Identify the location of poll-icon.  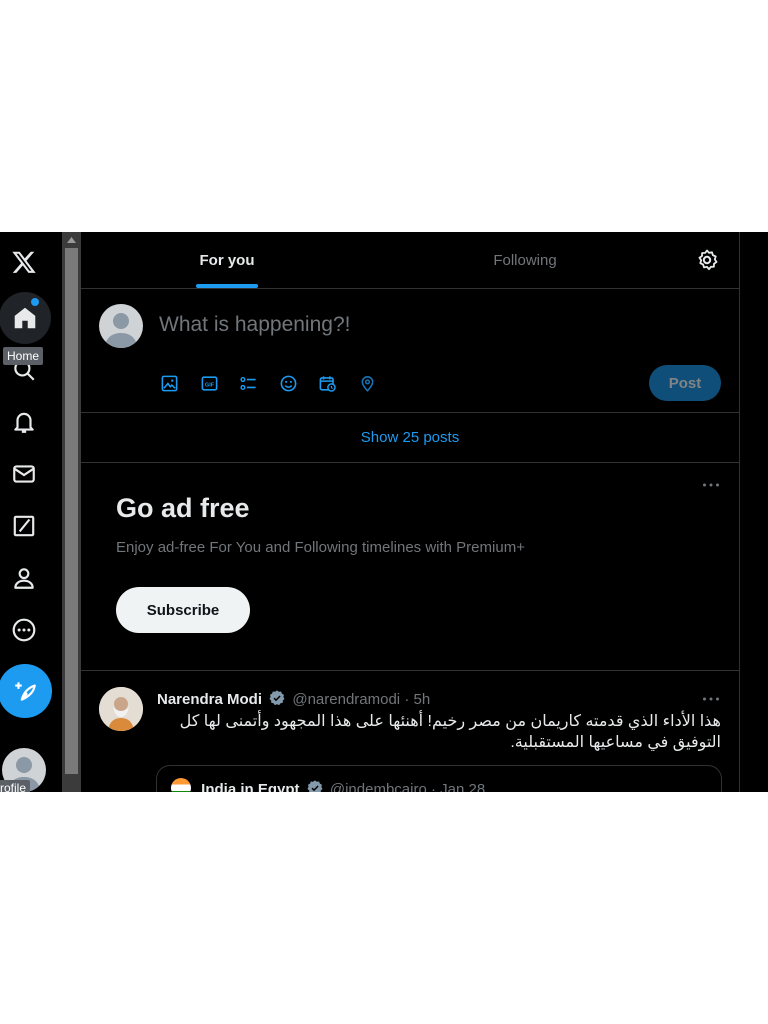
(248, 383).